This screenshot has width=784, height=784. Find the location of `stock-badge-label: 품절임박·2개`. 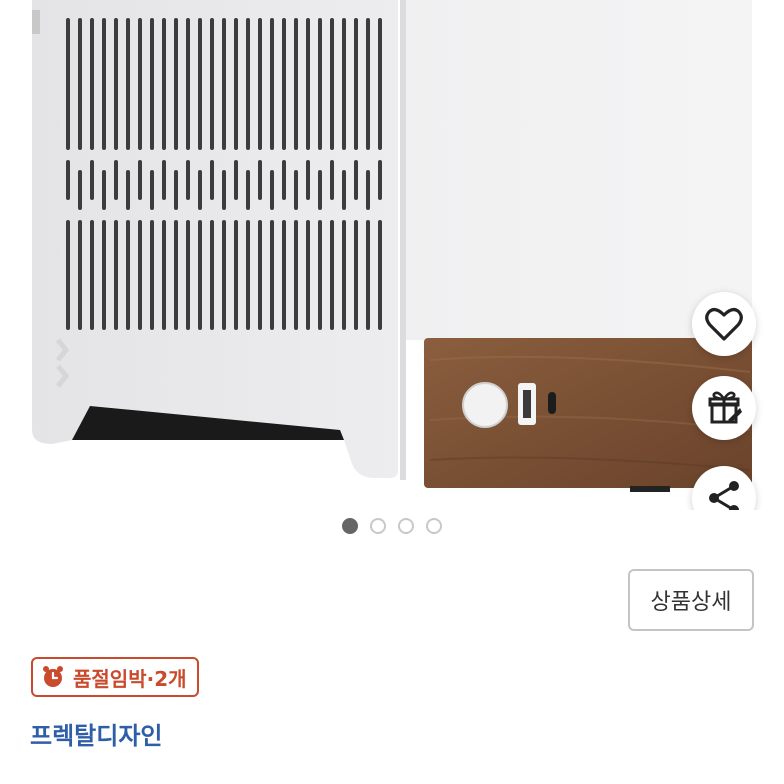

stock-badge-label: 품절임박·2개 is located at coordinates (130, 678).